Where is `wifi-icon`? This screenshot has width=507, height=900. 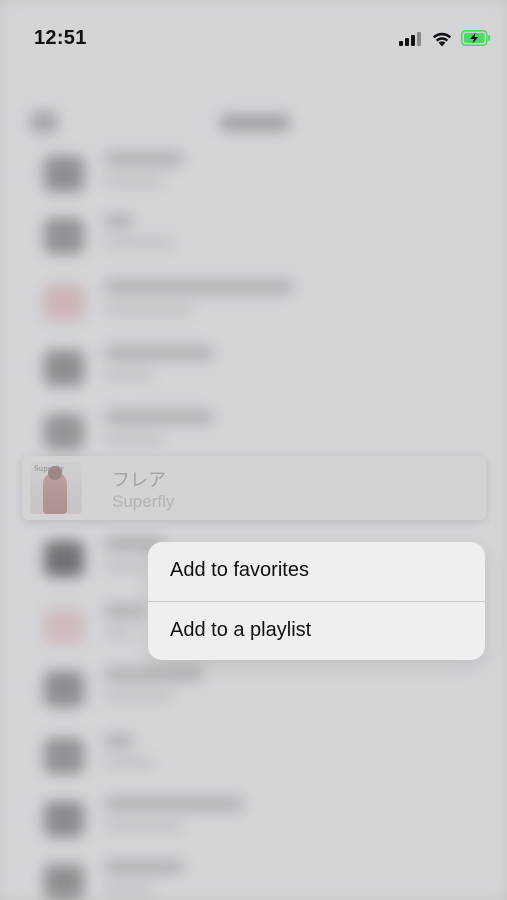
wifi-icon is located at coordinates (442, 39).